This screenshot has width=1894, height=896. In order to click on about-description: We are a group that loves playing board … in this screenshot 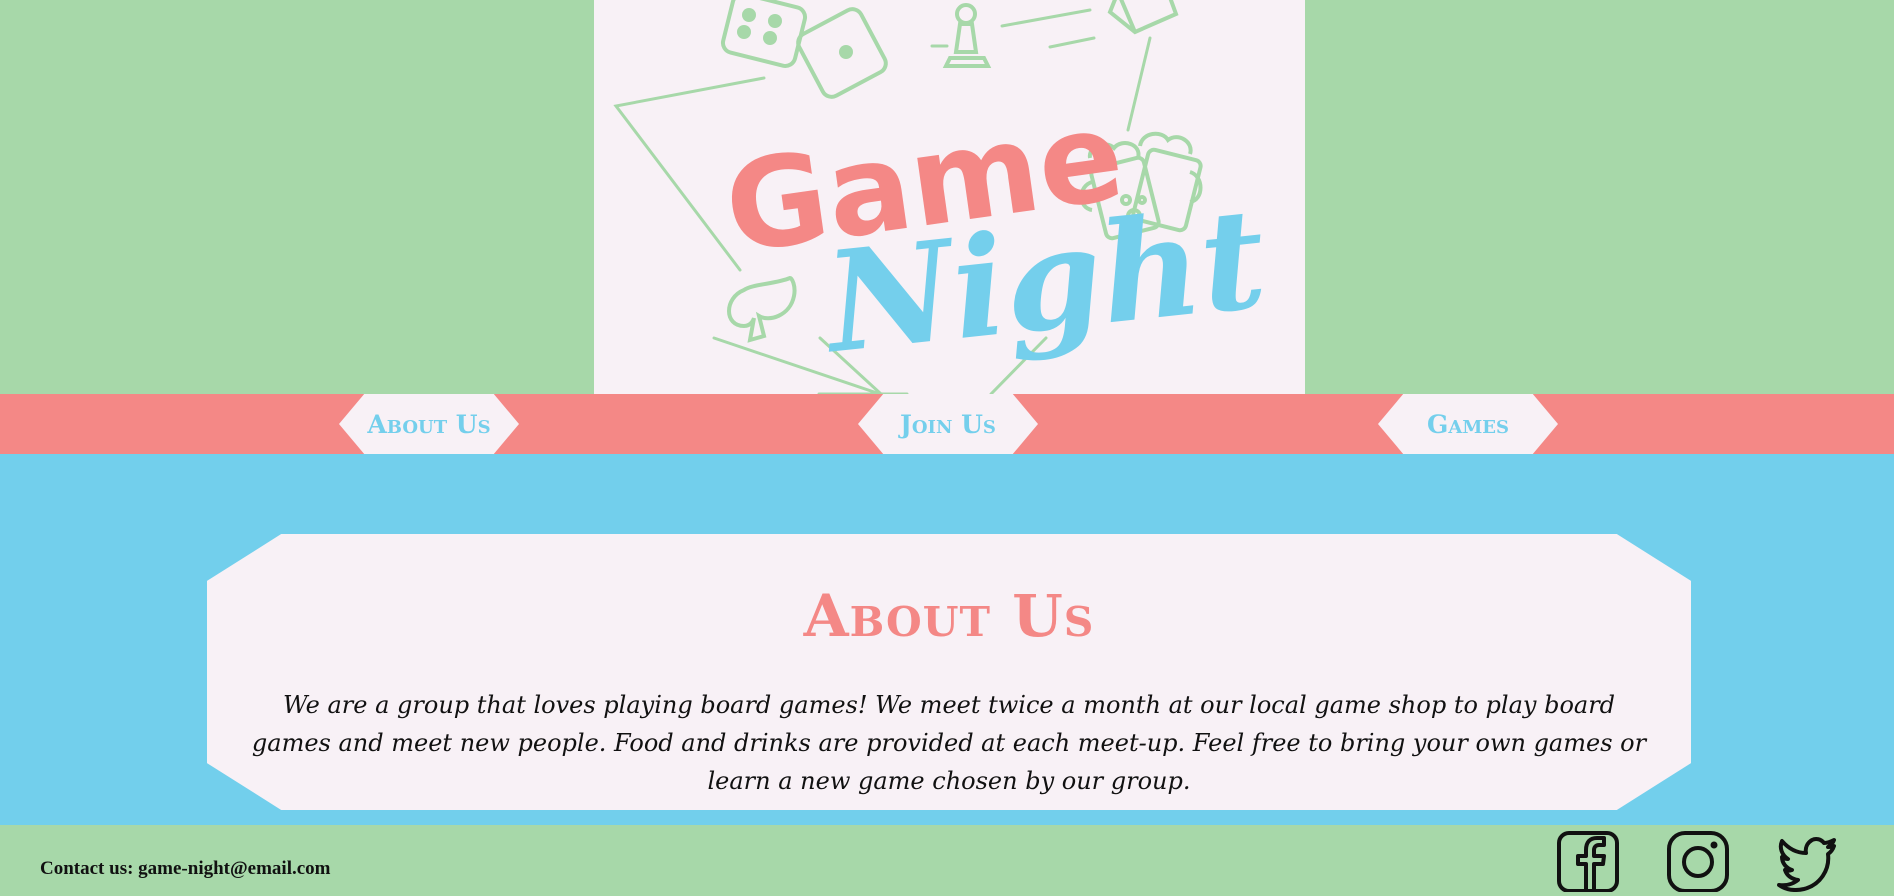, I will do `click(949, 743)`.